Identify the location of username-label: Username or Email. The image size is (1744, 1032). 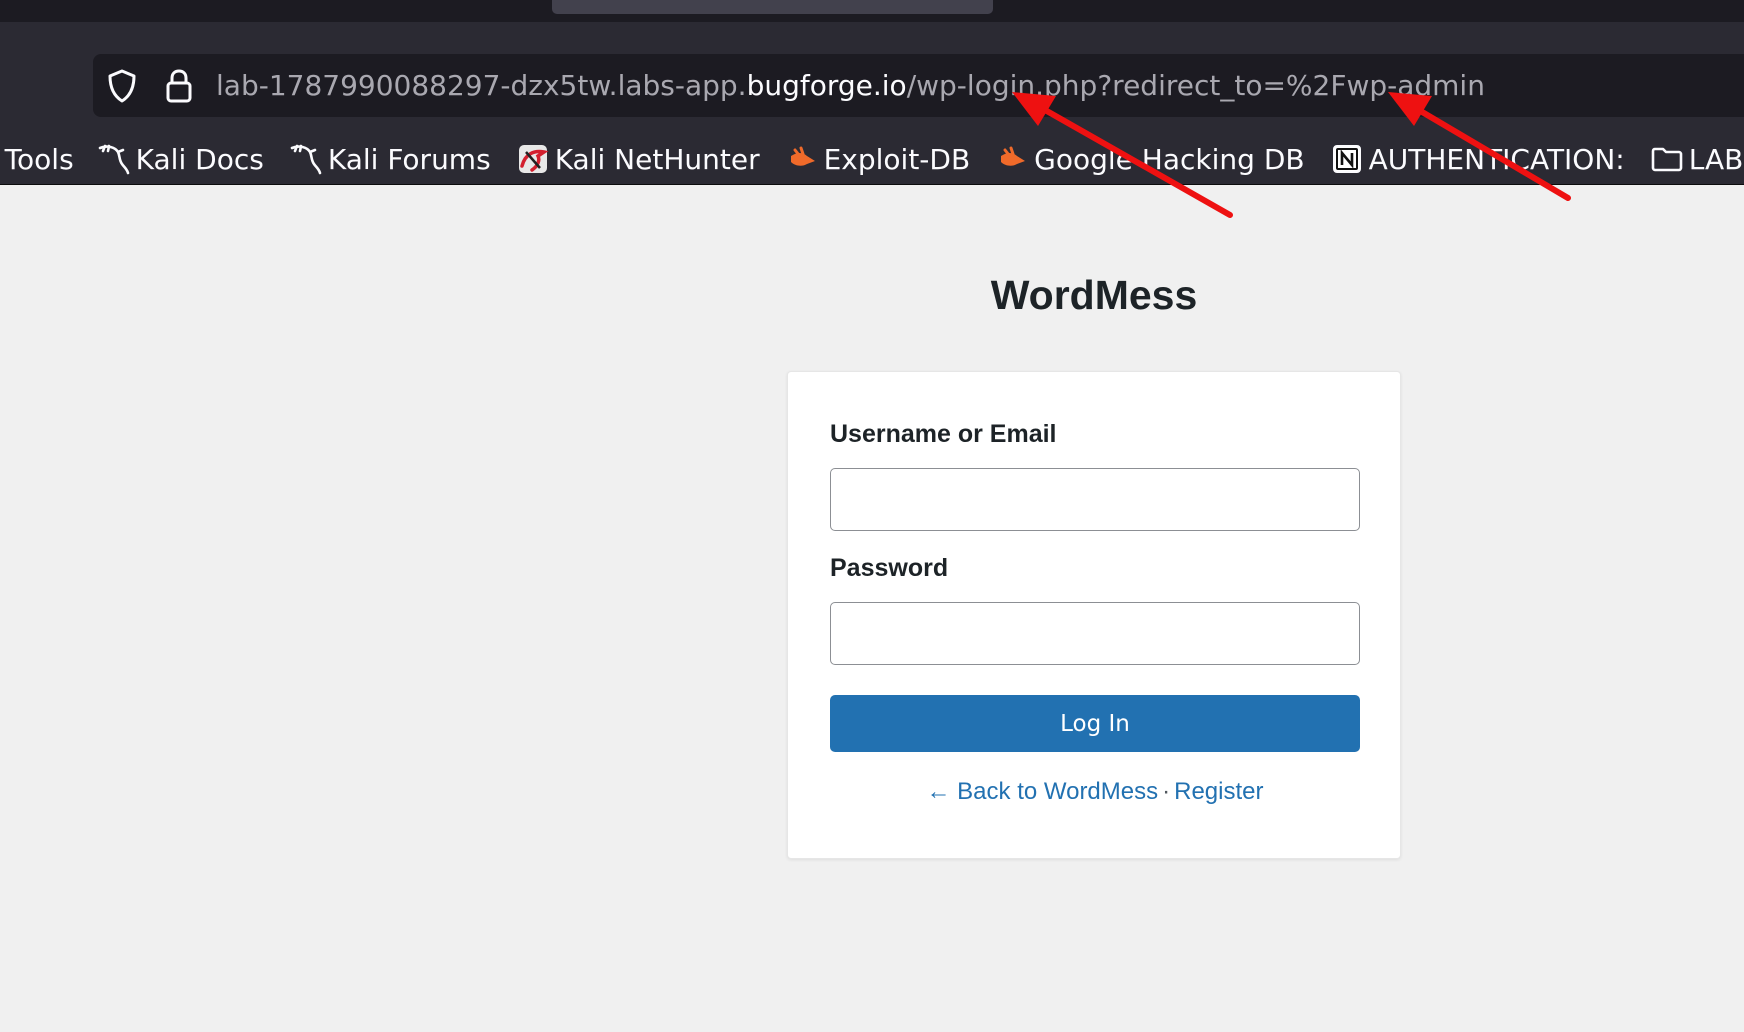
(943, 434).